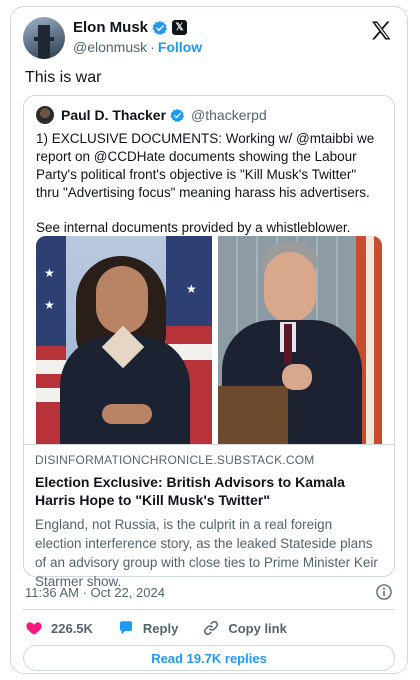 This screenshot has height=680, width=420. I want to click on author-avatar, so click(44, 38).